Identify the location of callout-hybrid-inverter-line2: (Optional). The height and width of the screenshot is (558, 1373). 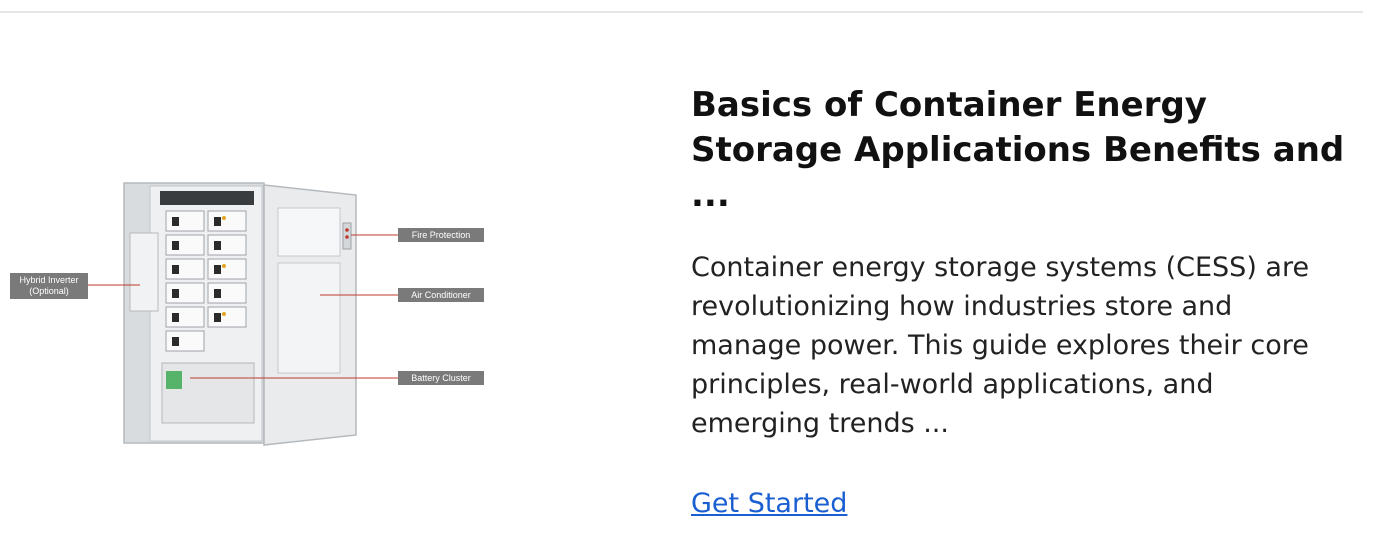
(49, 291).